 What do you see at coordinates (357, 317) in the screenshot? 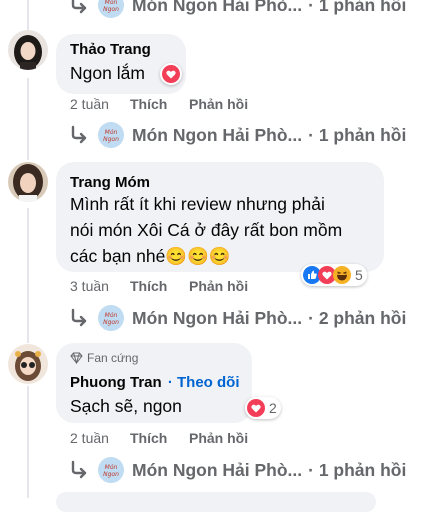
I see `reply-count: · 2 phản hồi` at bounding box center [357, 317].